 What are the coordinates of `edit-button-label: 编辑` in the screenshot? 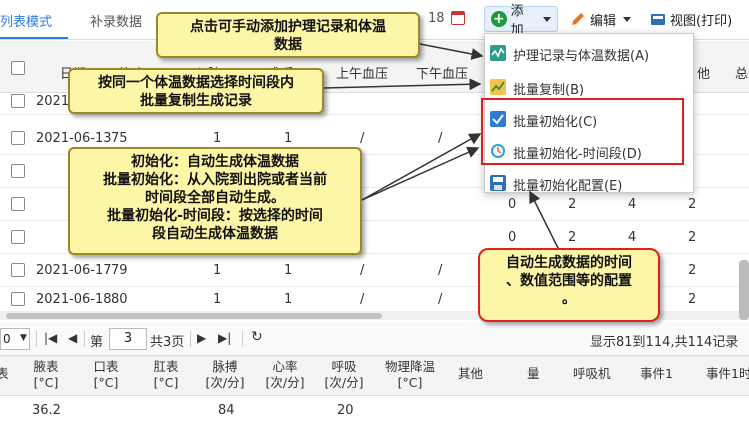 It's located at (603, 21).